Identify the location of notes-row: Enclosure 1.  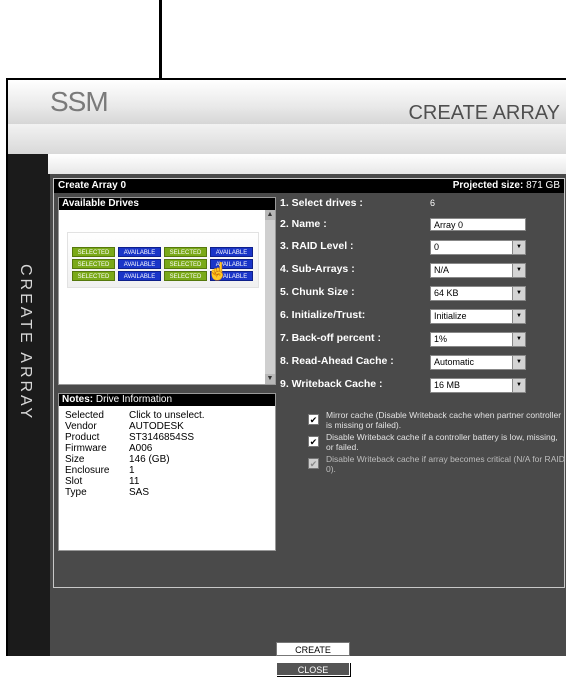
(100, 470).